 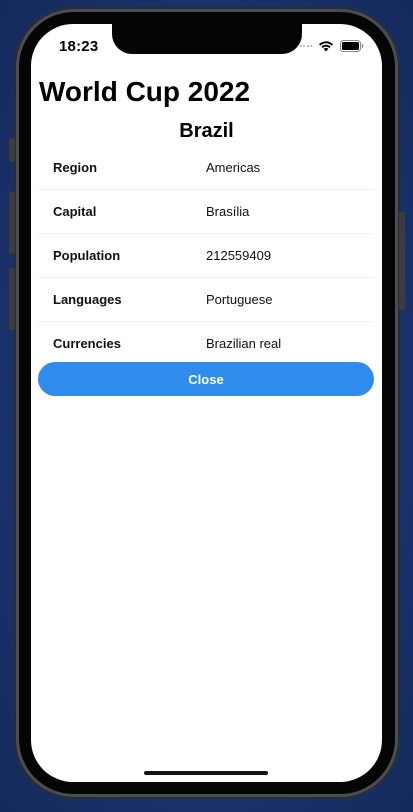 I want to click on info-row-capital: Capital Brasília, so click(x=206, y=212).